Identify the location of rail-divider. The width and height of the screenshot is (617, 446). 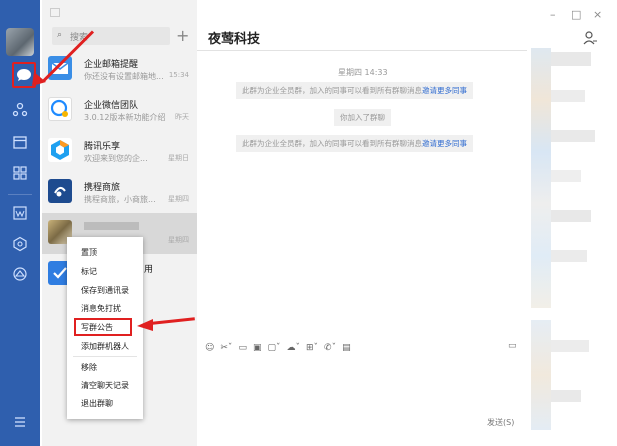
(20, 194).